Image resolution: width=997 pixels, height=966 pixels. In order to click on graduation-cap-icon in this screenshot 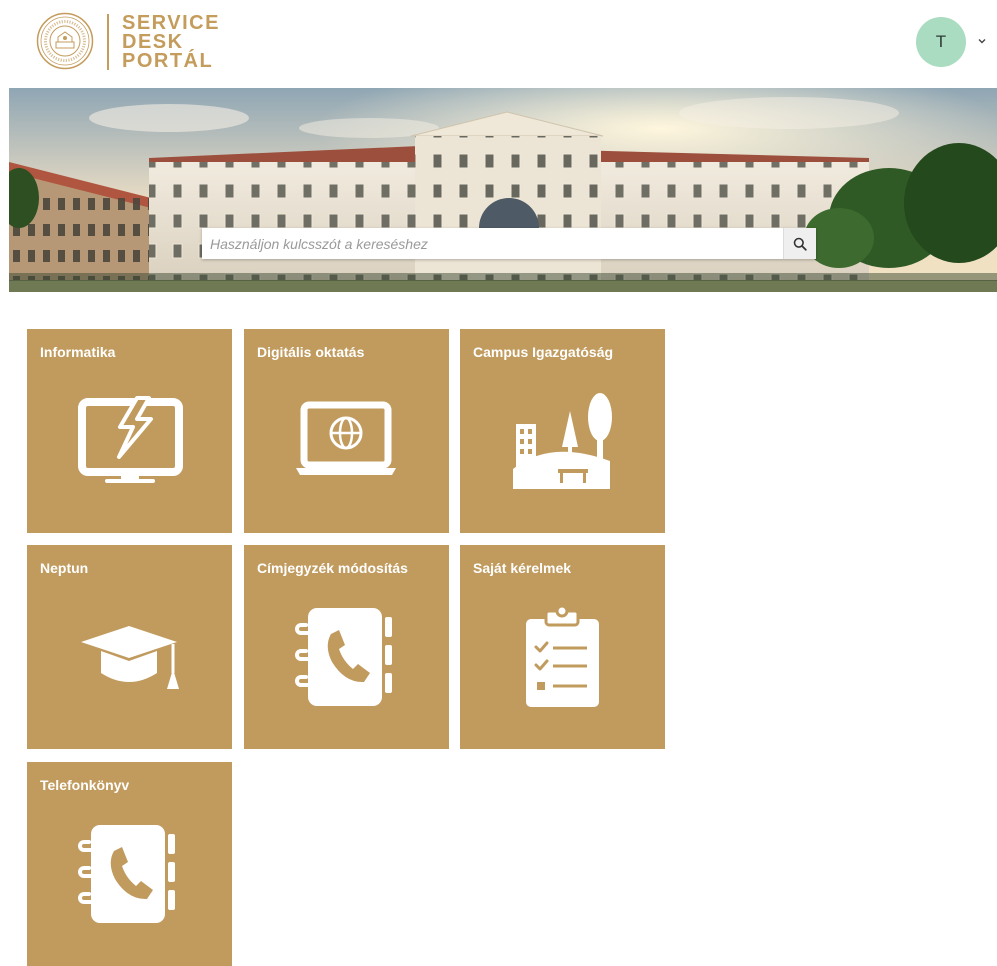, I will do `click(130, 657)`.